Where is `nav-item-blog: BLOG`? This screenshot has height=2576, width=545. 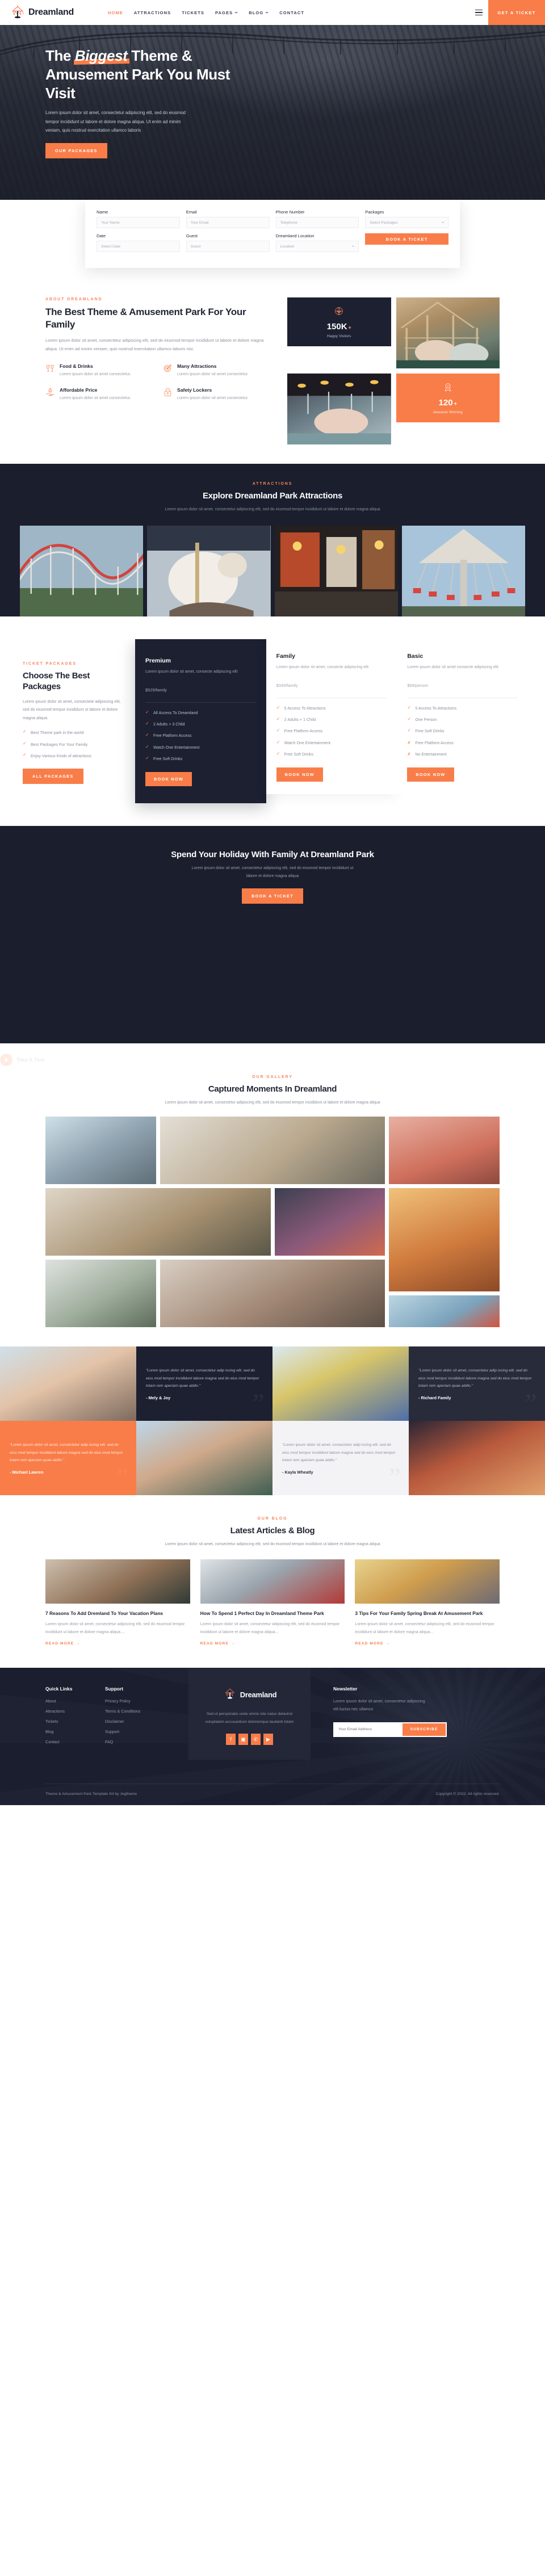
nav-item-blog: BLOG is located at coordinates (259, 12).